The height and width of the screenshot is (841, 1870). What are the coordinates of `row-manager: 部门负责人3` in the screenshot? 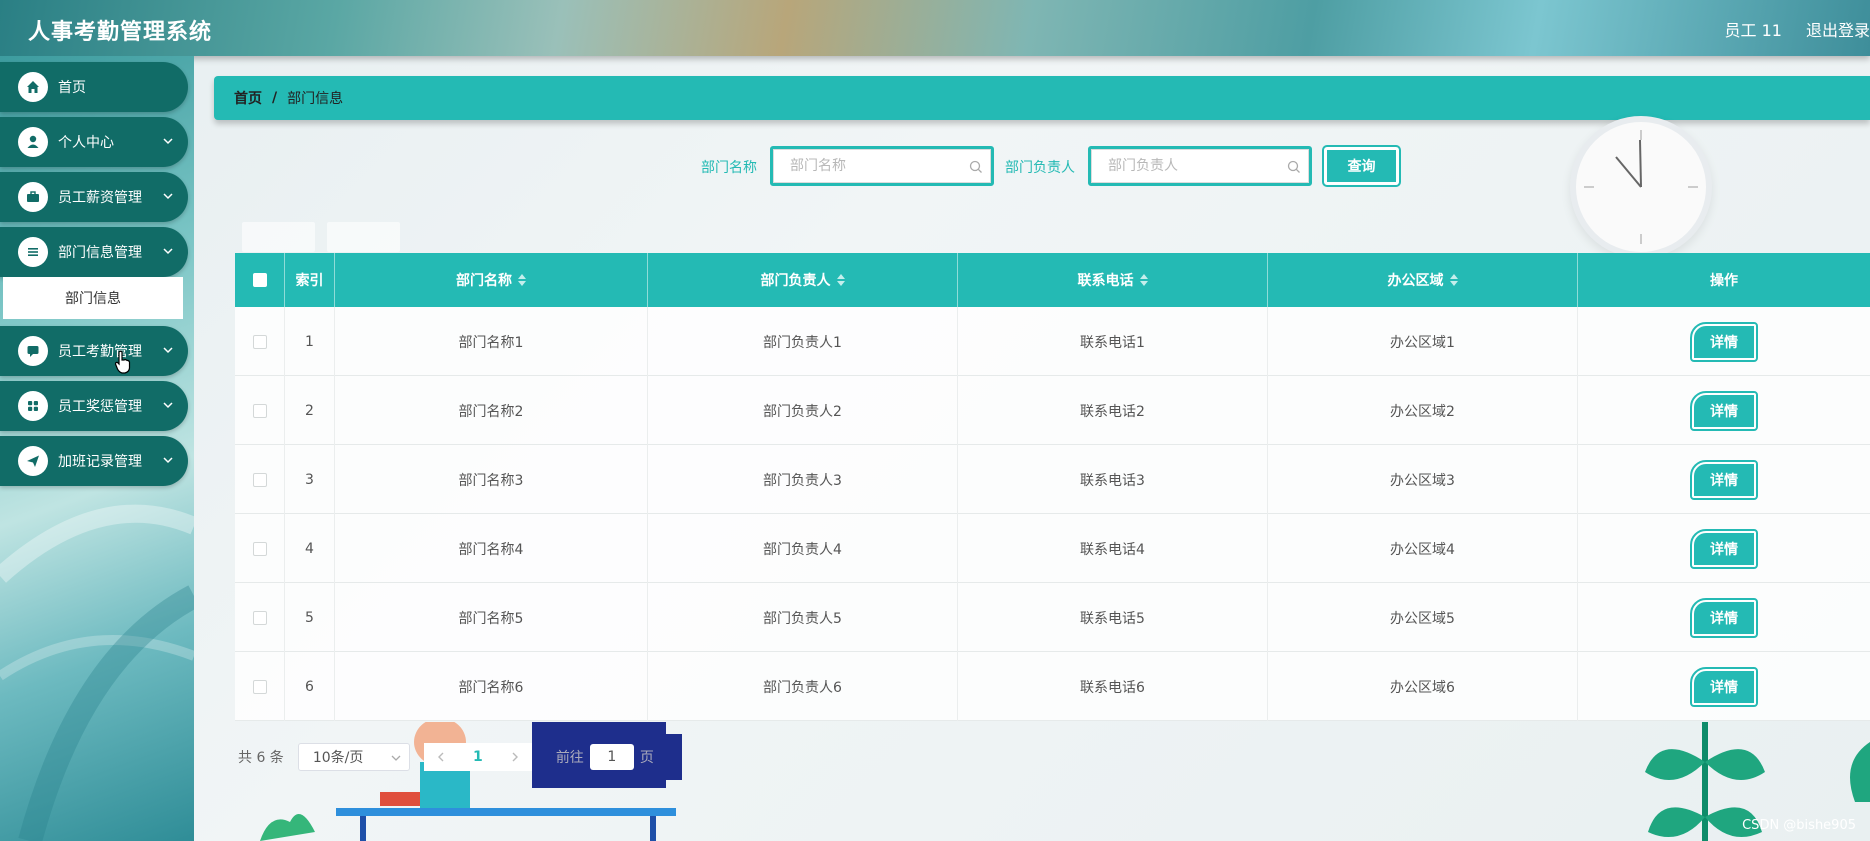 It's located at (803, 479).